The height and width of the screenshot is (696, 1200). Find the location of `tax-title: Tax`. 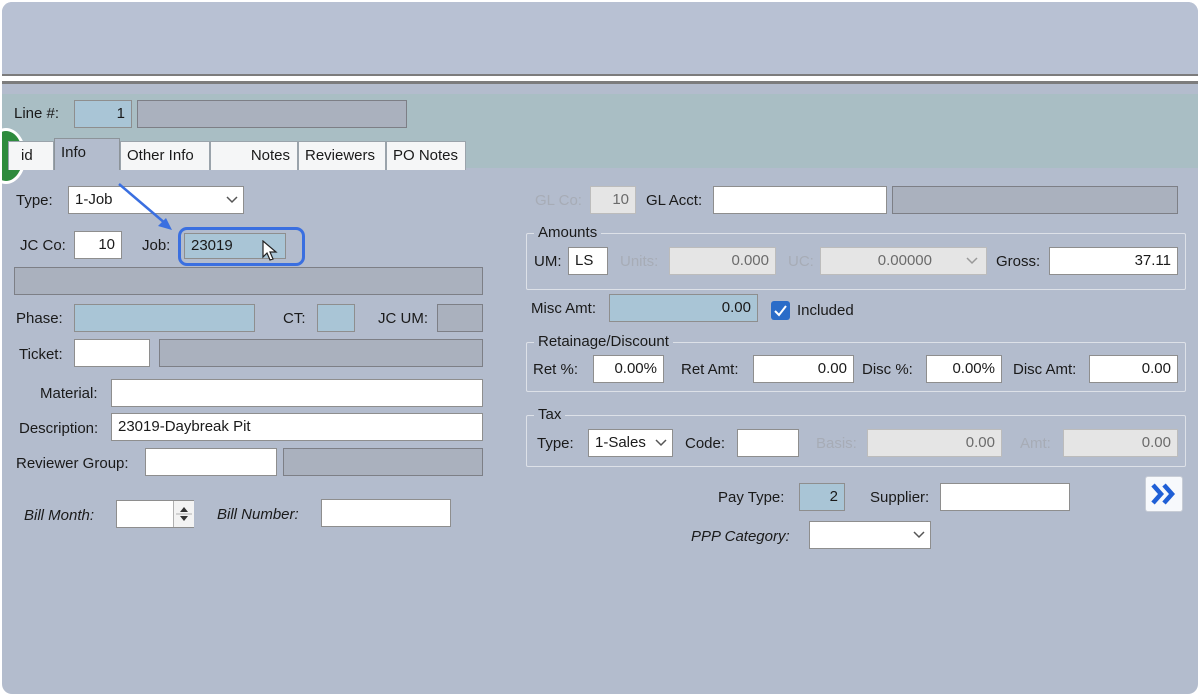

tax-title: Tax is located at coordinates (550, 415).